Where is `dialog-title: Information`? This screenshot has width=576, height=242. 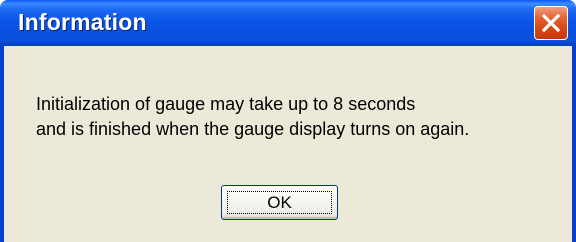
dialog-title: Information is located at coordinates (82, 22).